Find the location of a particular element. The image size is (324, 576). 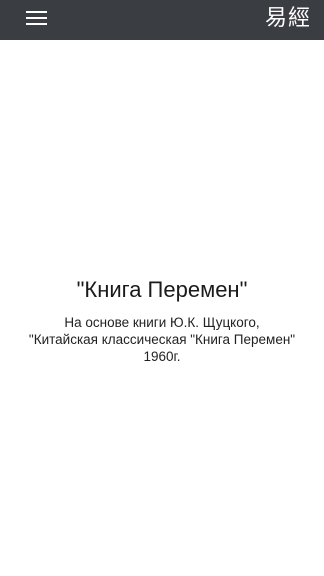

hamburger-menu-icon is located at coordinates (36, 17).